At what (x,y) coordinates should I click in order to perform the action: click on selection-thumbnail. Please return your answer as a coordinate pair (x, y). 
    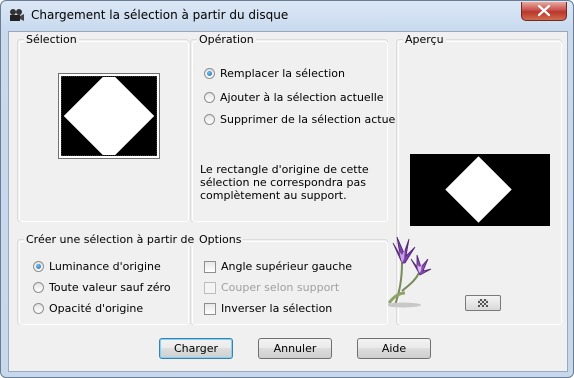
    Looking at the image, I should click on (109, 116).